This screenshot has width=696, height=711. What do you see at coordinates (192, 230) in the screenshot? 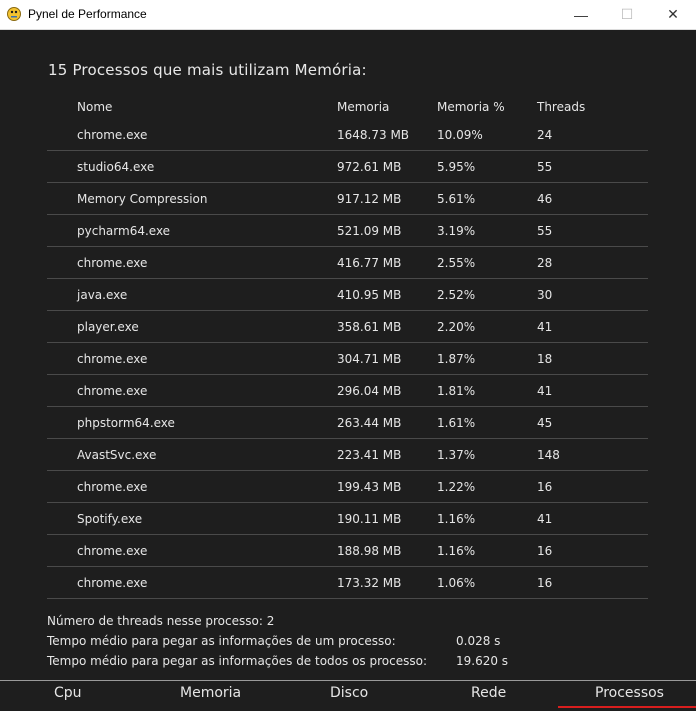
I see `process-name: pycharm64.exe` at bounding box center [192, 230].